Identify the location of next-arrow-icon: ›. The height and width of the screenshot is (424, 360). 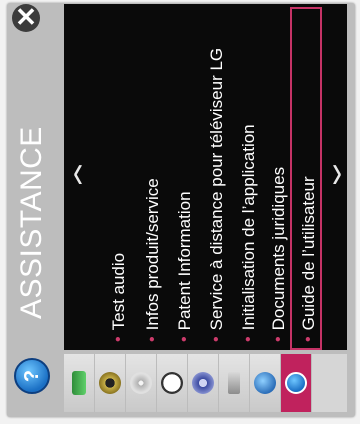
(337, 173).